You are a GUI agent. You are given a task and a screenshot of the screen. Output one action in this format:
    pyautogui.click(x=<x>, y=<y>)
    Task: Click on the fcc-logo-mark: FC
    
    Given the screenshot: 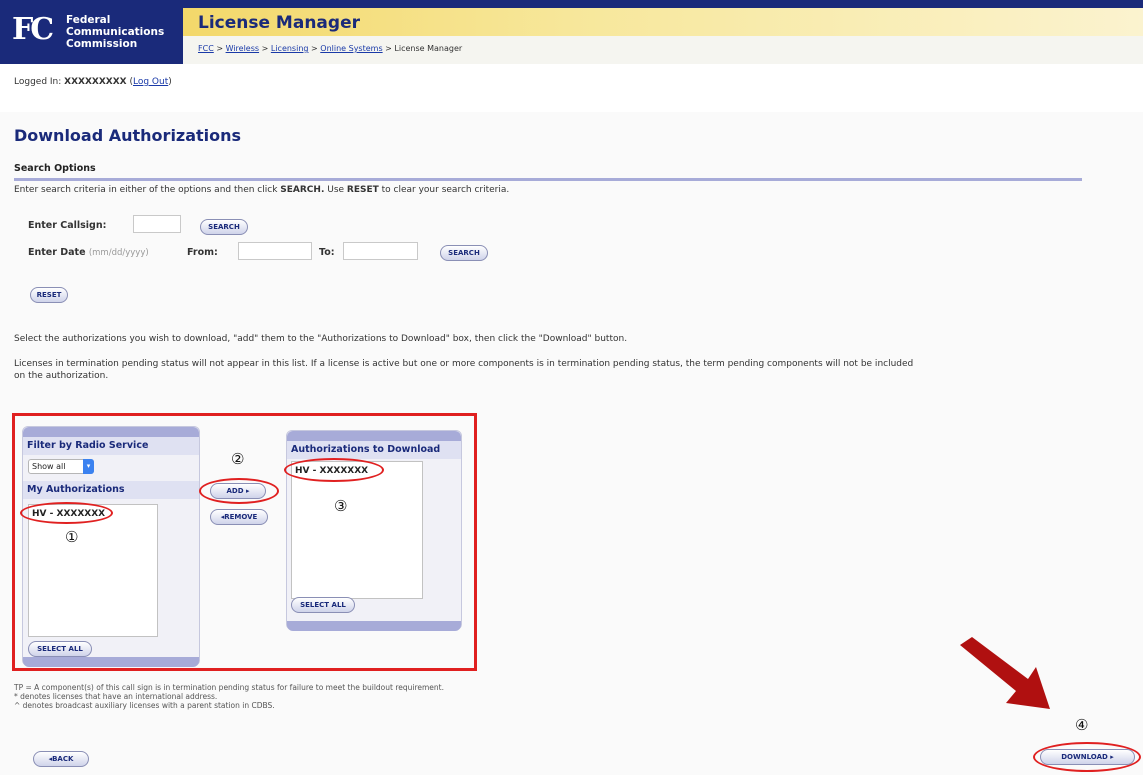 What is the action you would take?
    pyautogui.click(x=33, y=29)
    